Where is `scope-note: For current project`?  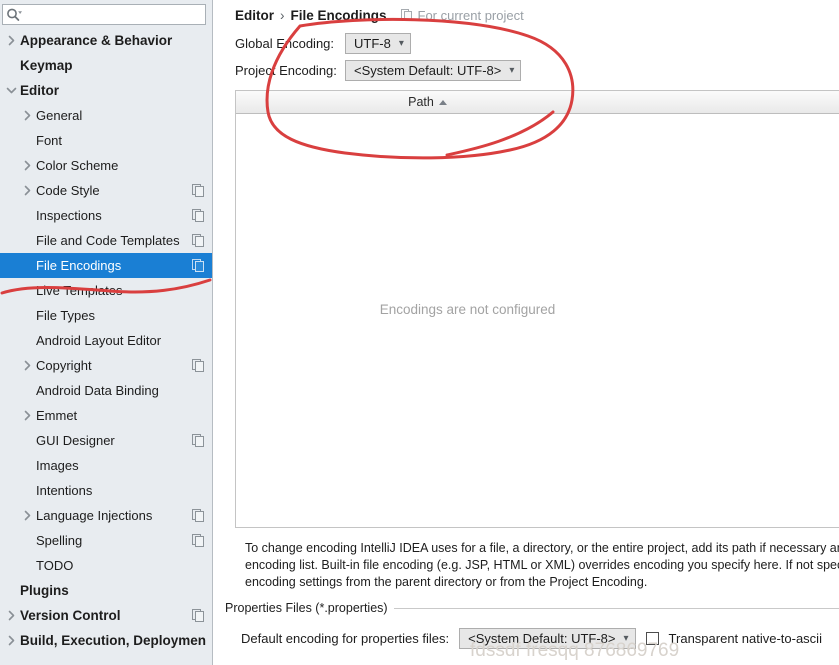 scope-note: For current project is located at coordinates (462, 15).